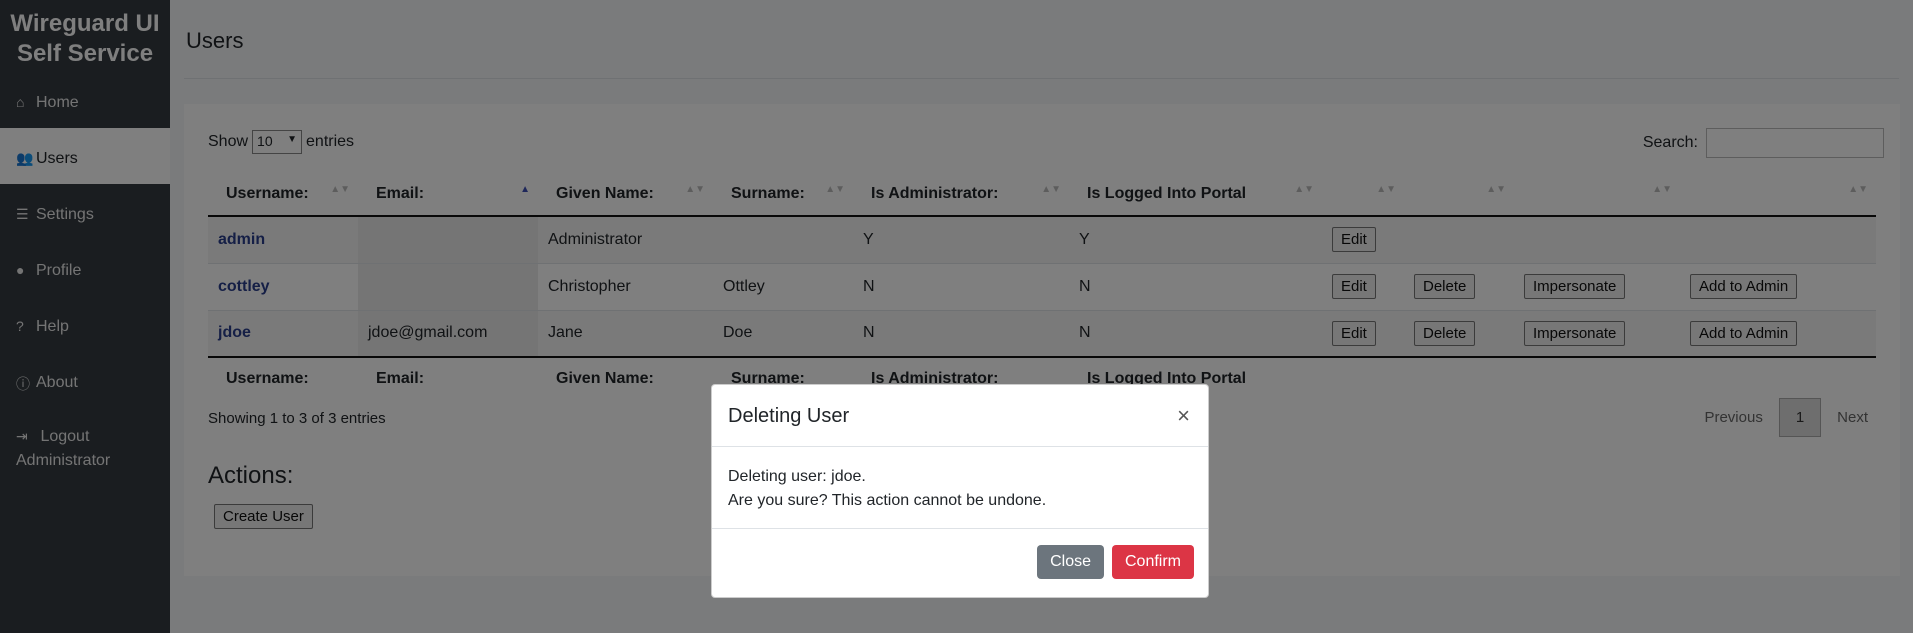 The width and height of the screenshot is (1913, 633). What do you see at coordinates (960, 416) in the screenshot?
I see `modal-header: Deleting User ×` at bounding box center [960, 416].